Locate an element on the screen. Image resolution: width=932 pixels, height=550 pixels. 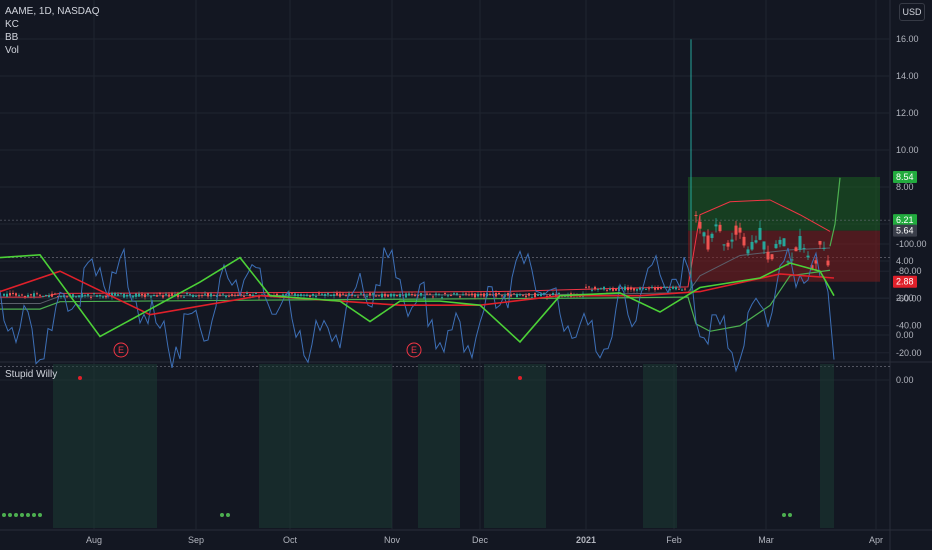
price-tag-label: 5.64 is located at coordinates (905, 231).